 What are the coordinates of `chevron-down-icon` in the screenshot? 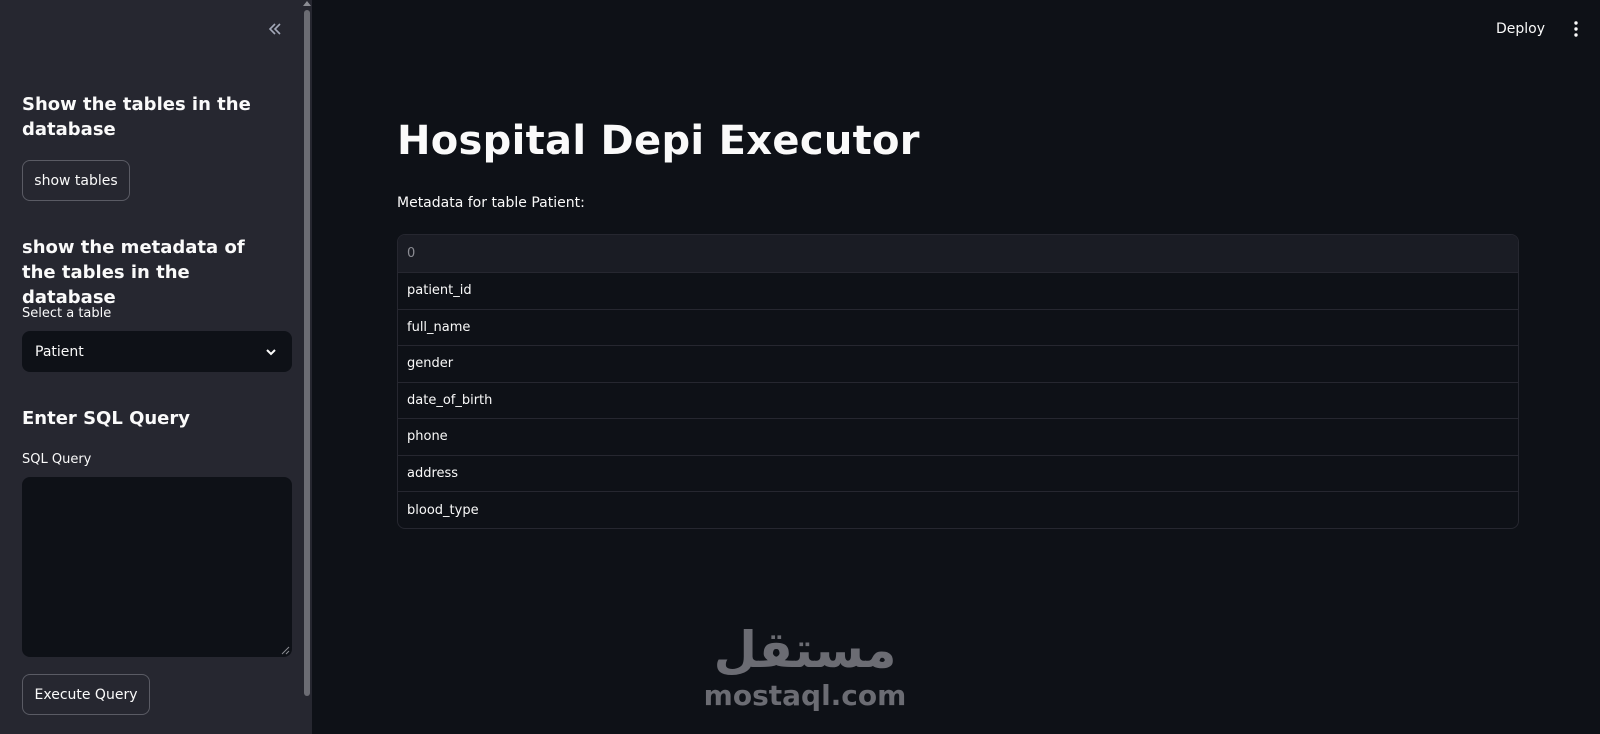 It's located at (271, 351).